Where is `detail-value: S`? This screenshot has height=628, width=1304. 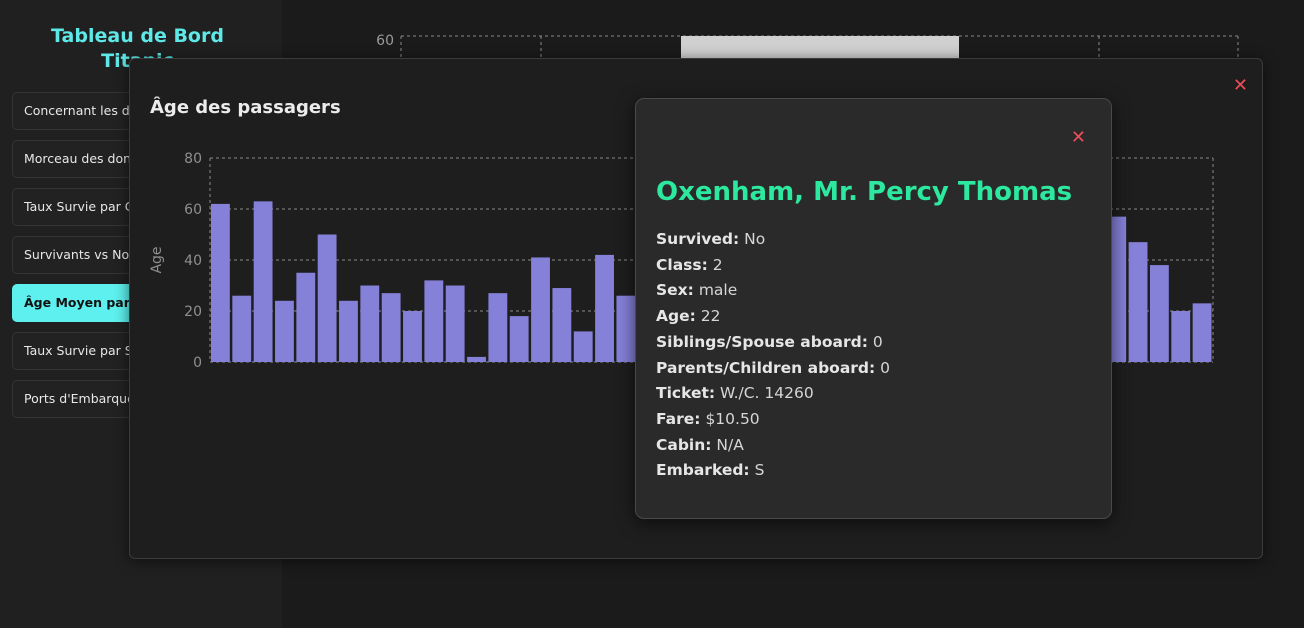
detail-value: S is located at coordinates (759, 470).